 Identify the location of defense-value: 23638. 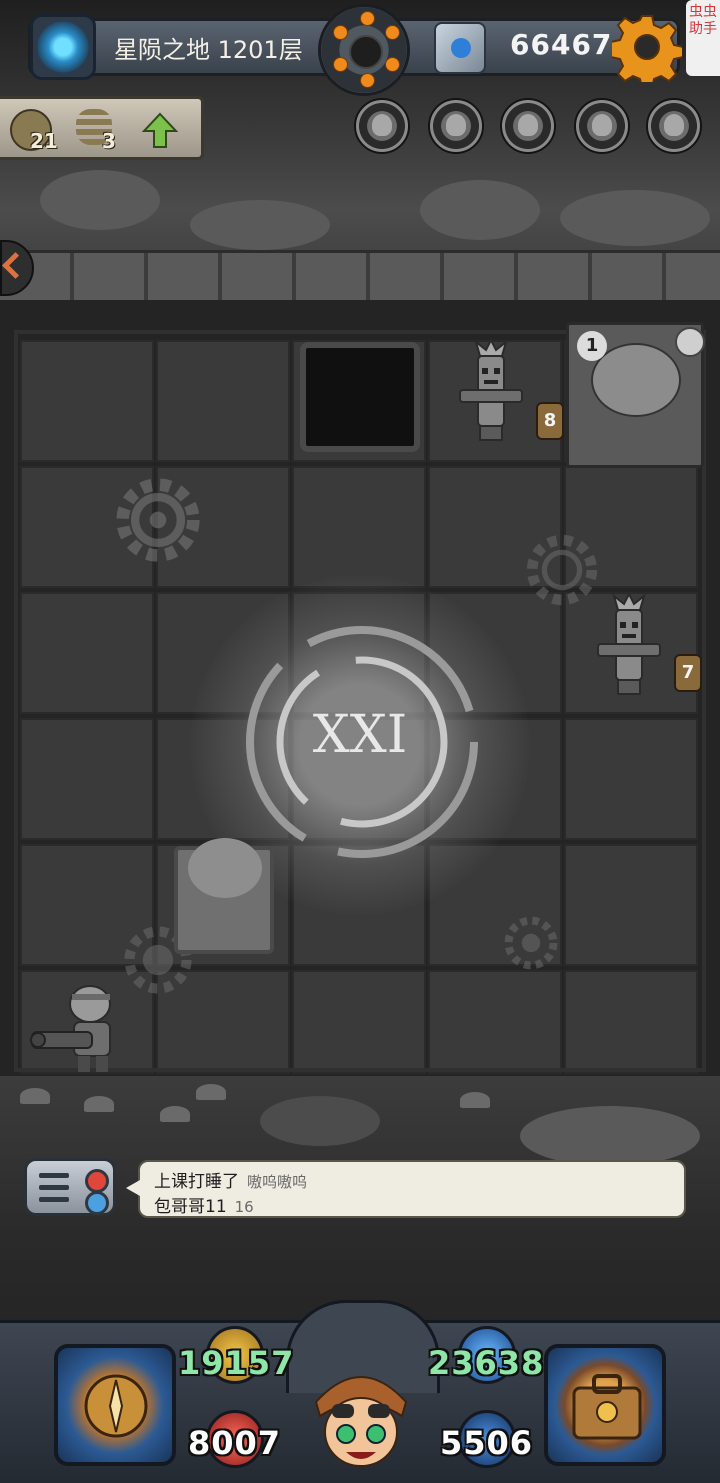
(486, 1363).